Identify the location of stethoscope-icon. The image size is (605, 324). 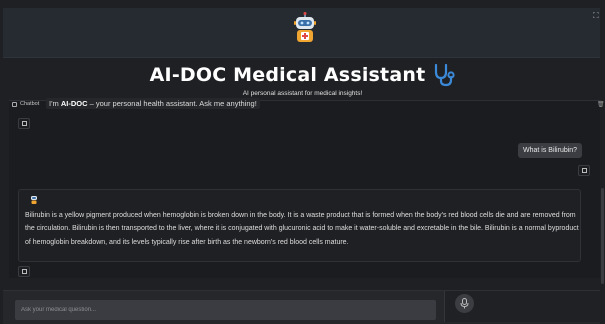
(445, 75).